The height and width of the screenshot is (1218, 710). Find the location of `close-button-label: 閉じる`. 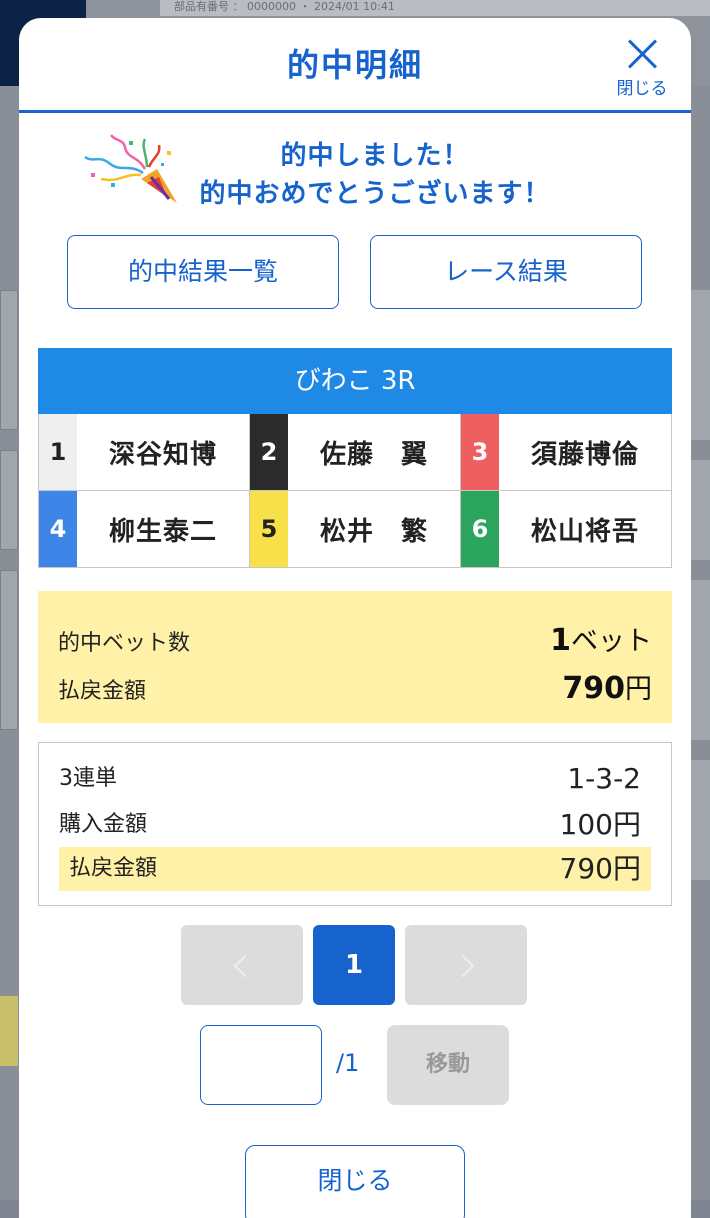

close-button-label: 閉じる is located at coordinates (642, 89).